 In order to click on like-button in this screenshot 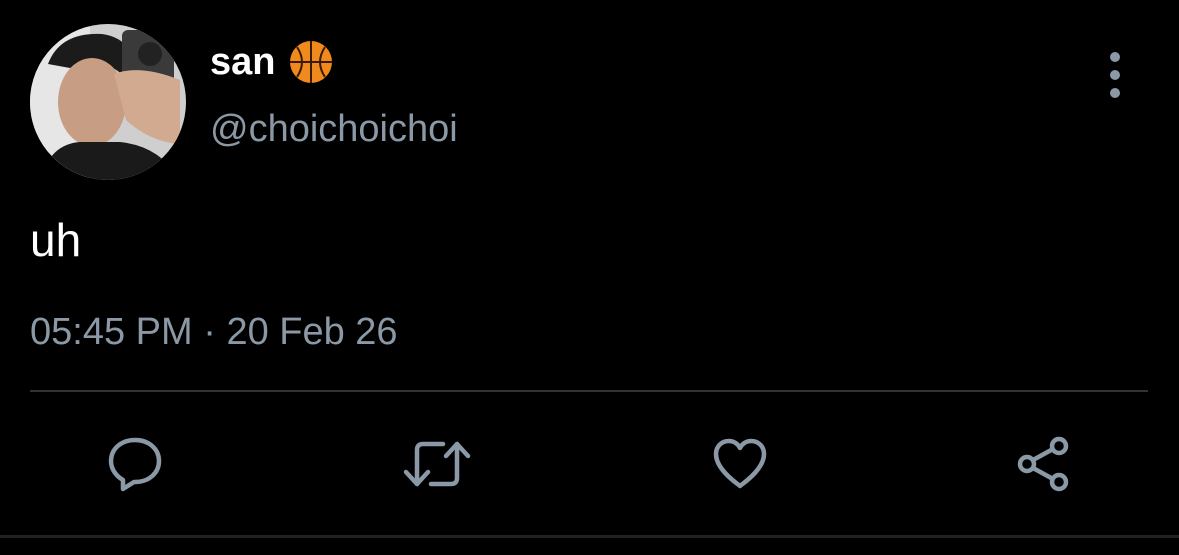, I will do `click(740, 464)`.